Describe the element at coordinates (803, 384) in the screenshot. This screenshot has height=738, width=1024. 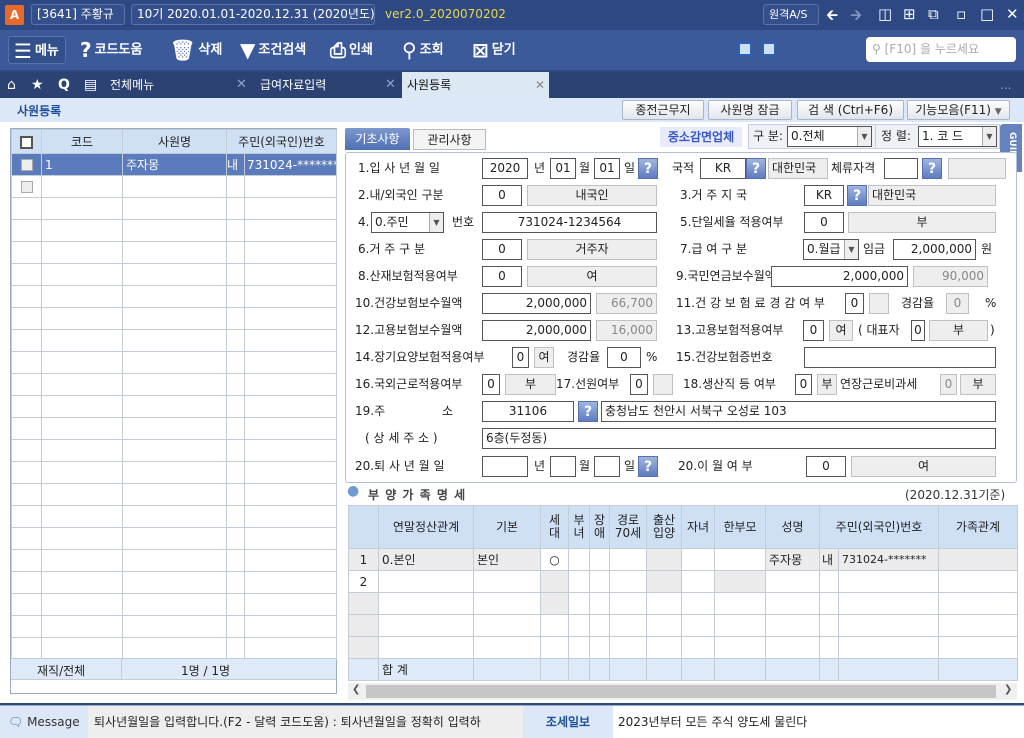
I see `production-worker-input: 0` at that location.